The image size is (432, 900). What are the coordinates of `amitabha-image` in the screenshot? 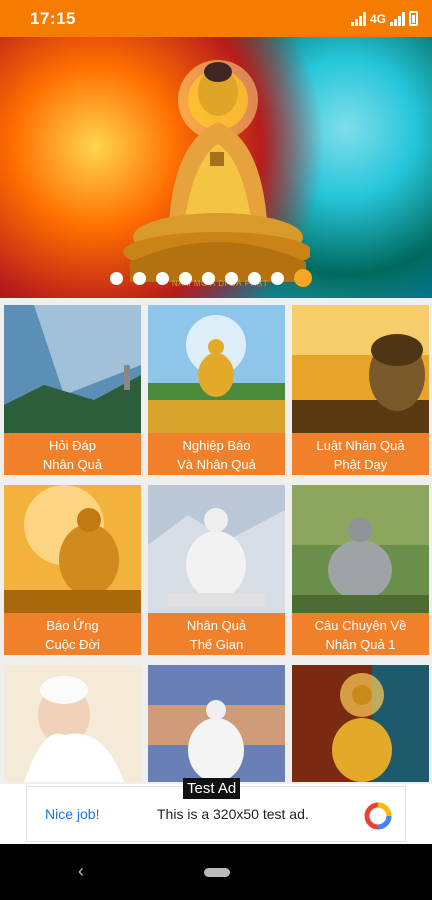 It's located at (360, 723).